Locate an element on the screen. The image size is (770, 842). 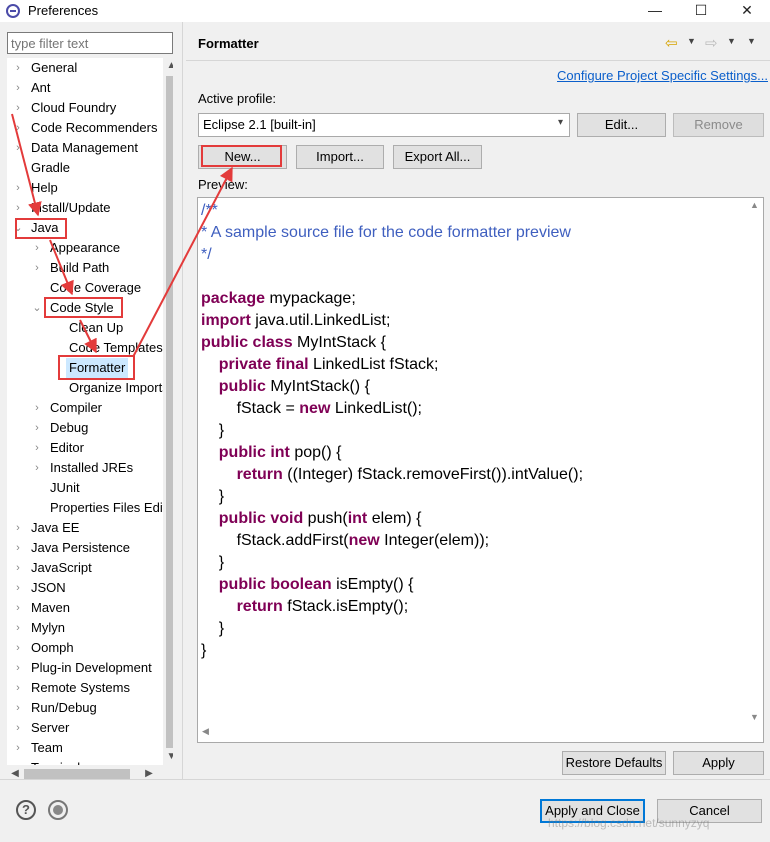
back-dropdown-icon: ▼ is located at coordinates (691, 41).